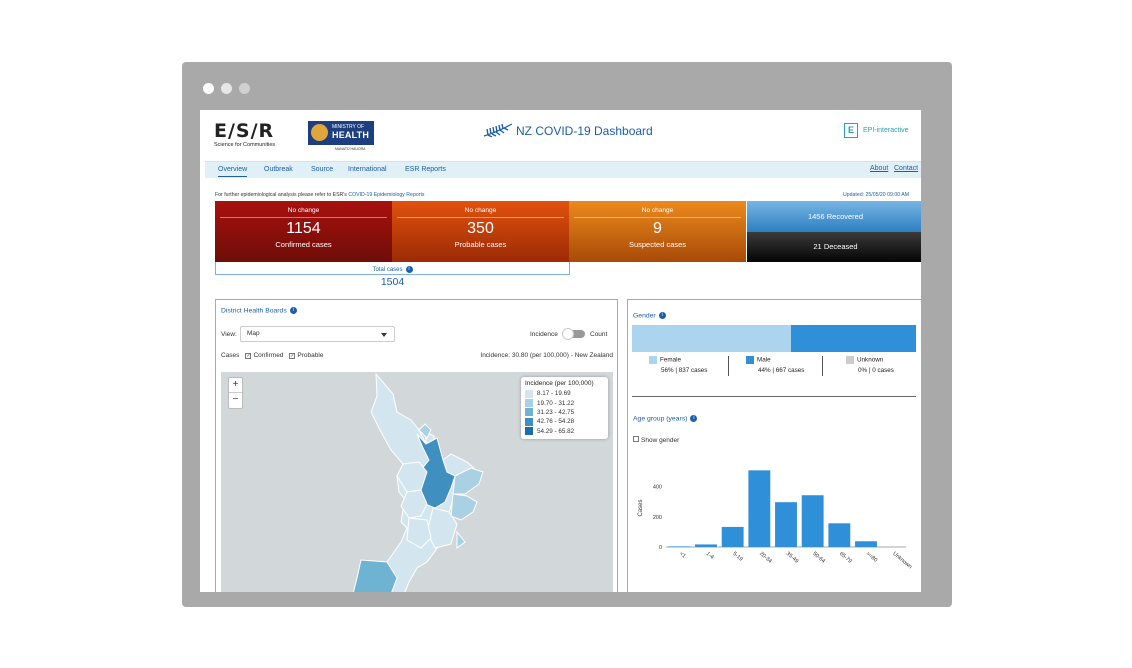 Image resolution: width=1132 pixels, height=668 pixels. Describe the element at coordinates (682, 555) in the screenshot. I see `x-tick-label: <1` at that location.